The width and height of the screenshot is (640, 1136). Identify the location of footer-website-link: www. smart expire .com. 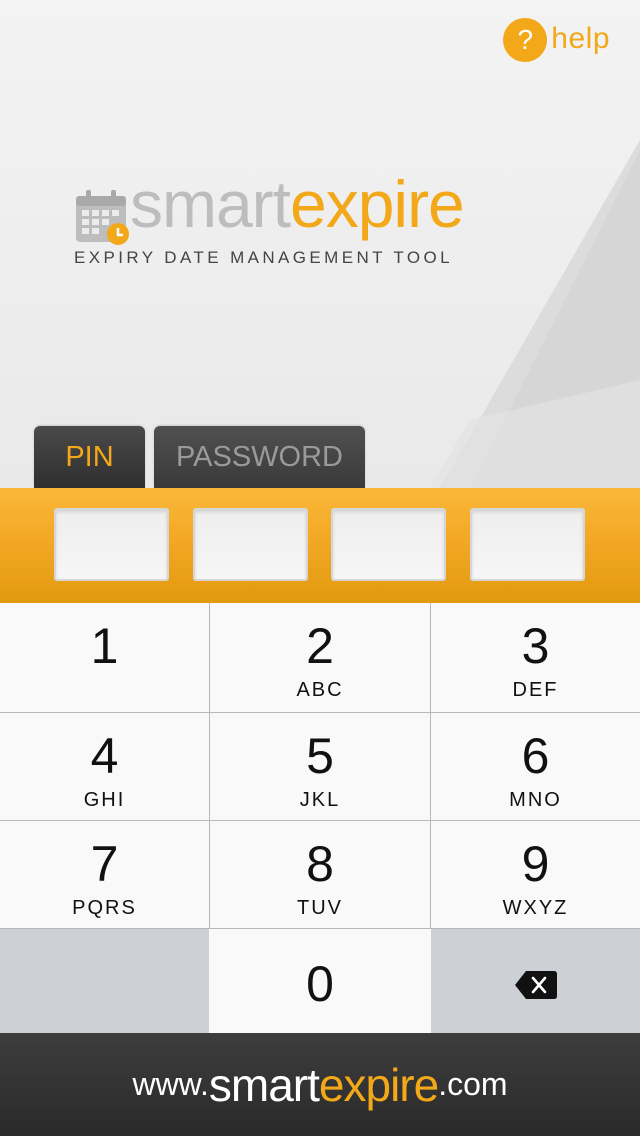
(320, 1084).